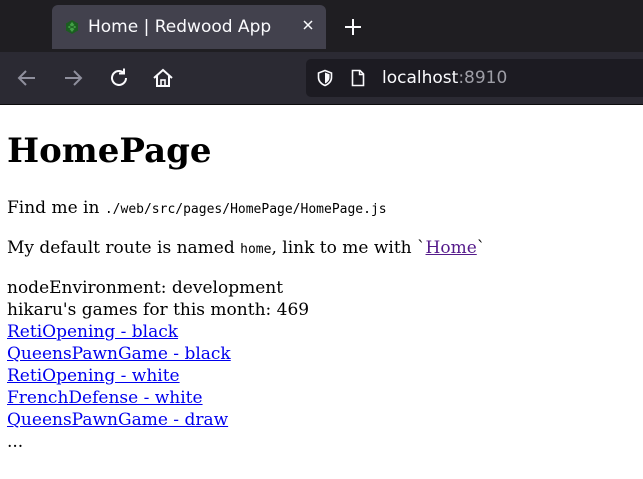  I want to click on page-heading: HomePage, so click(109, 151).